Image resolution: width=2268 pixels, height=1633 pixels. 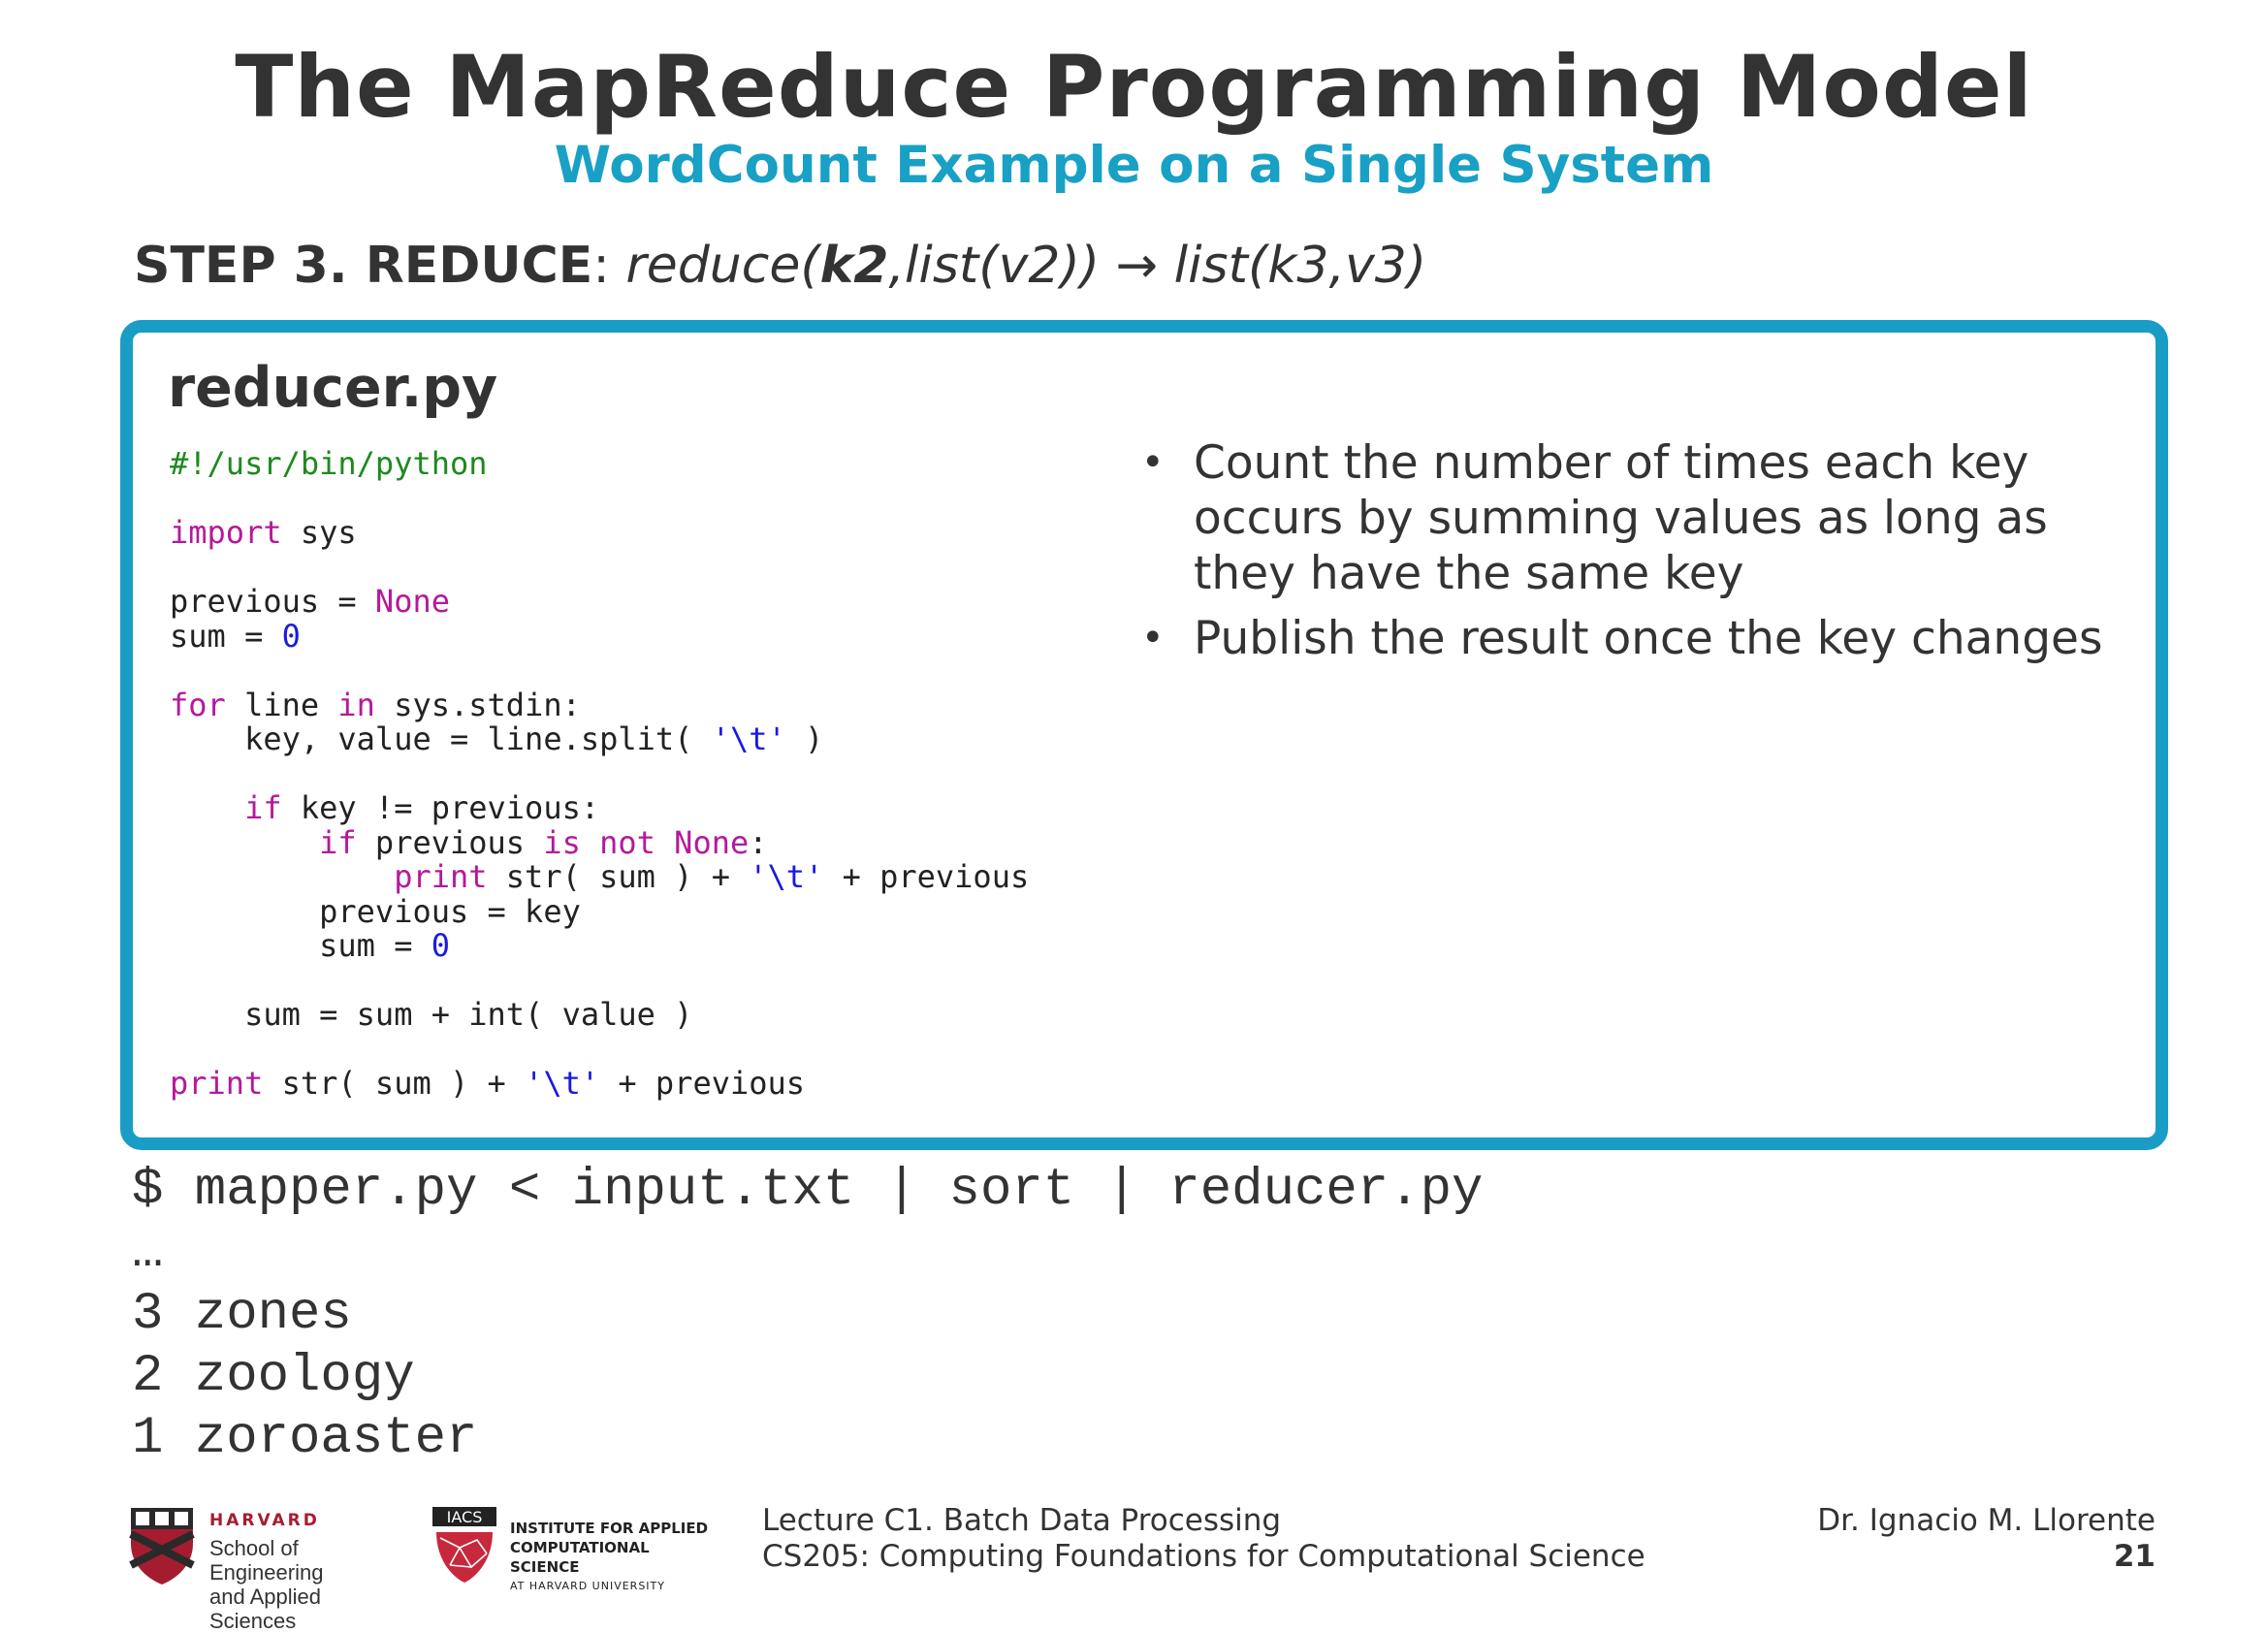 I want to click on code-line: key, value = line.split( '\t' ), so click(x=497, y=738).